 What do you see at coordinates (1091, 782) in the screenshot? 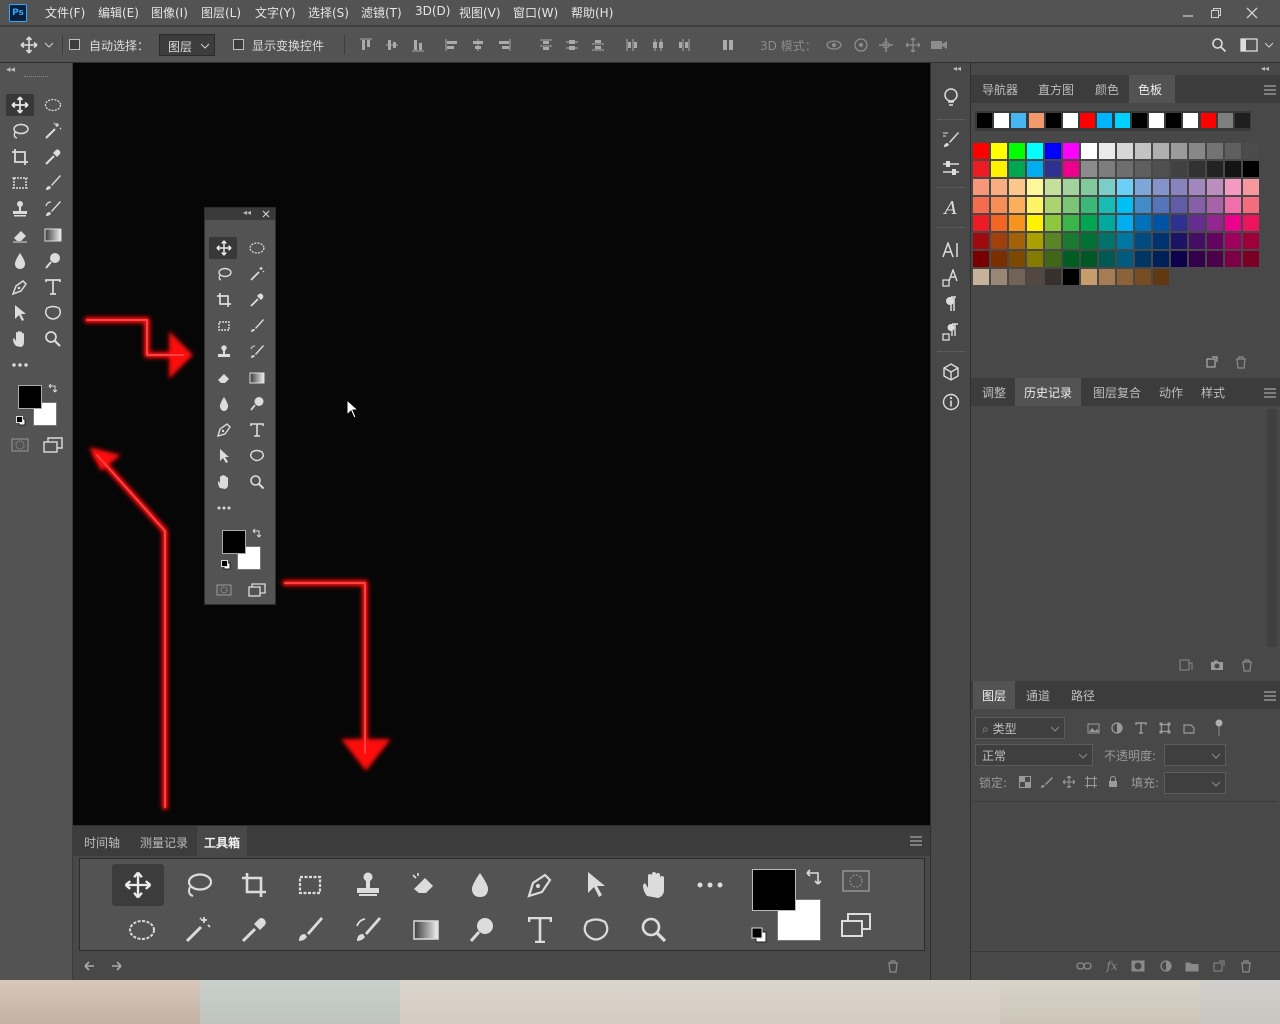
I see `lock-artboard-icon` at bounding box center [1091, 782].